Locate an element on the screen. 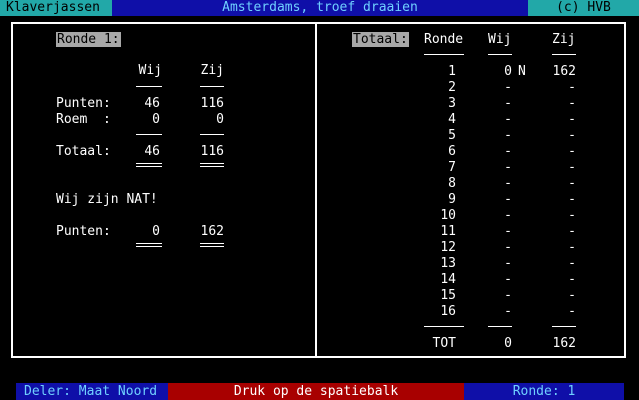 Image resolution: width=639 pixels, height=400 pixels. round-number: 7 is located at coordinates (452, 167).